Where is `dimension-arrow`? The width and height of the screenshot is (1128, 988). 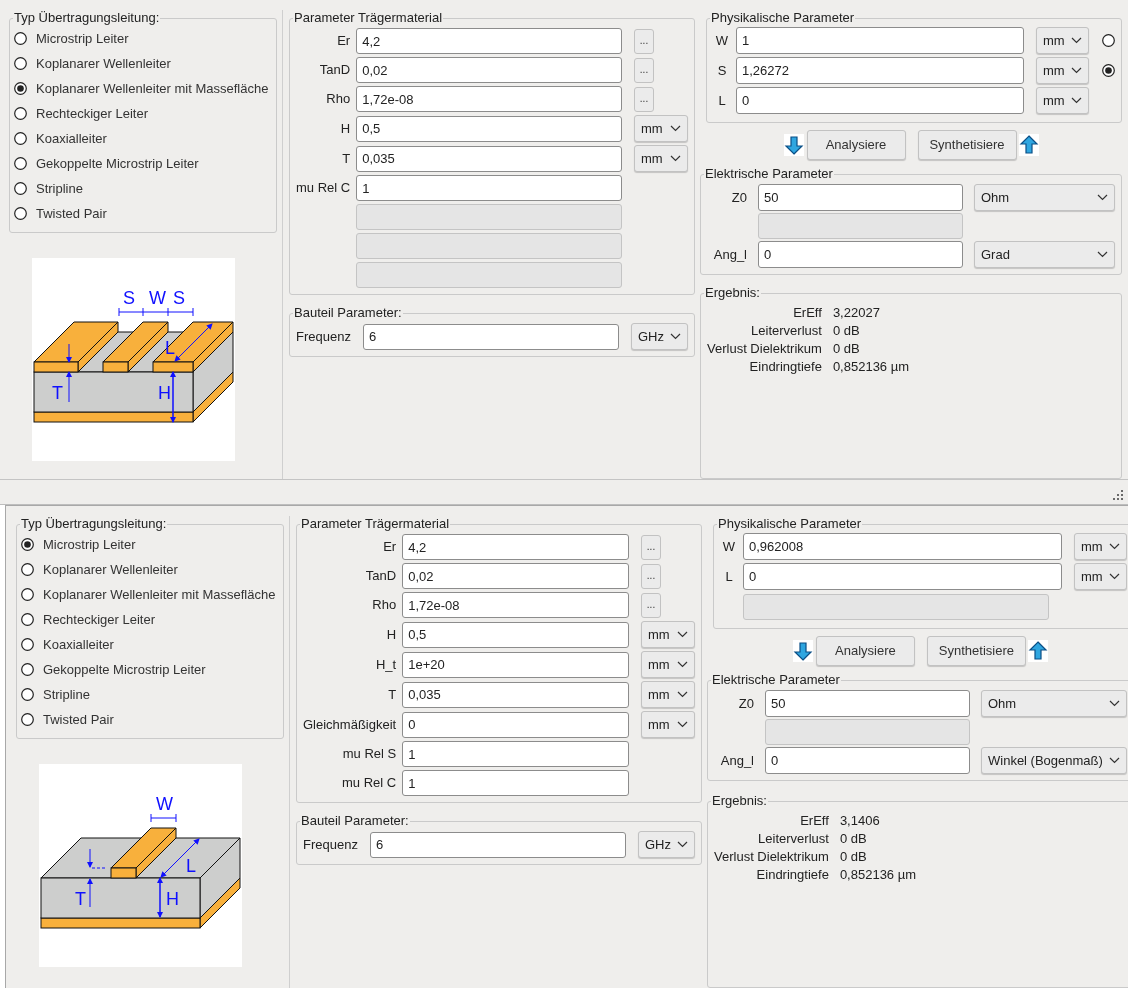 dimension-arrow is located at coordinates (193, 342).